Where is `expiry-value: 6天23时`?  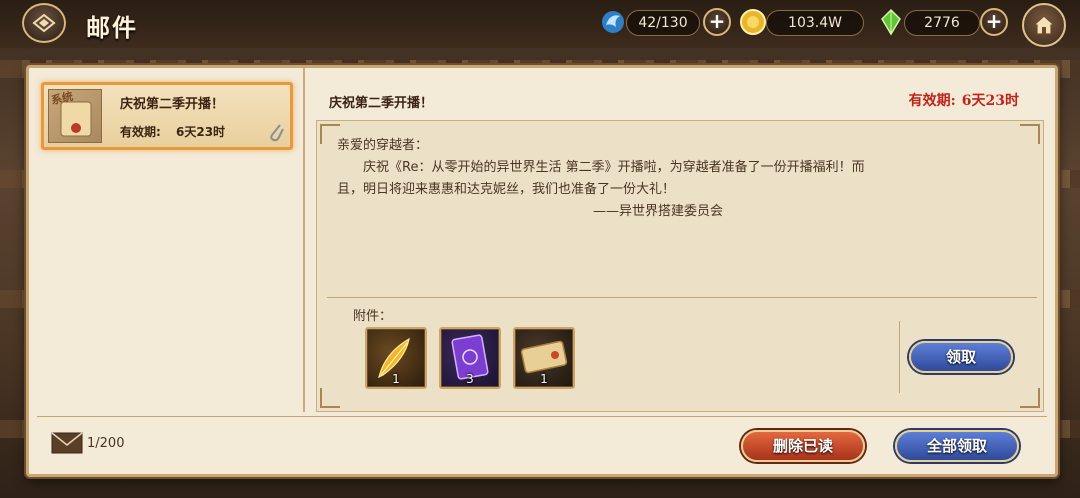
expiry-value: 6天23时 is located at coordinates (990, 101).